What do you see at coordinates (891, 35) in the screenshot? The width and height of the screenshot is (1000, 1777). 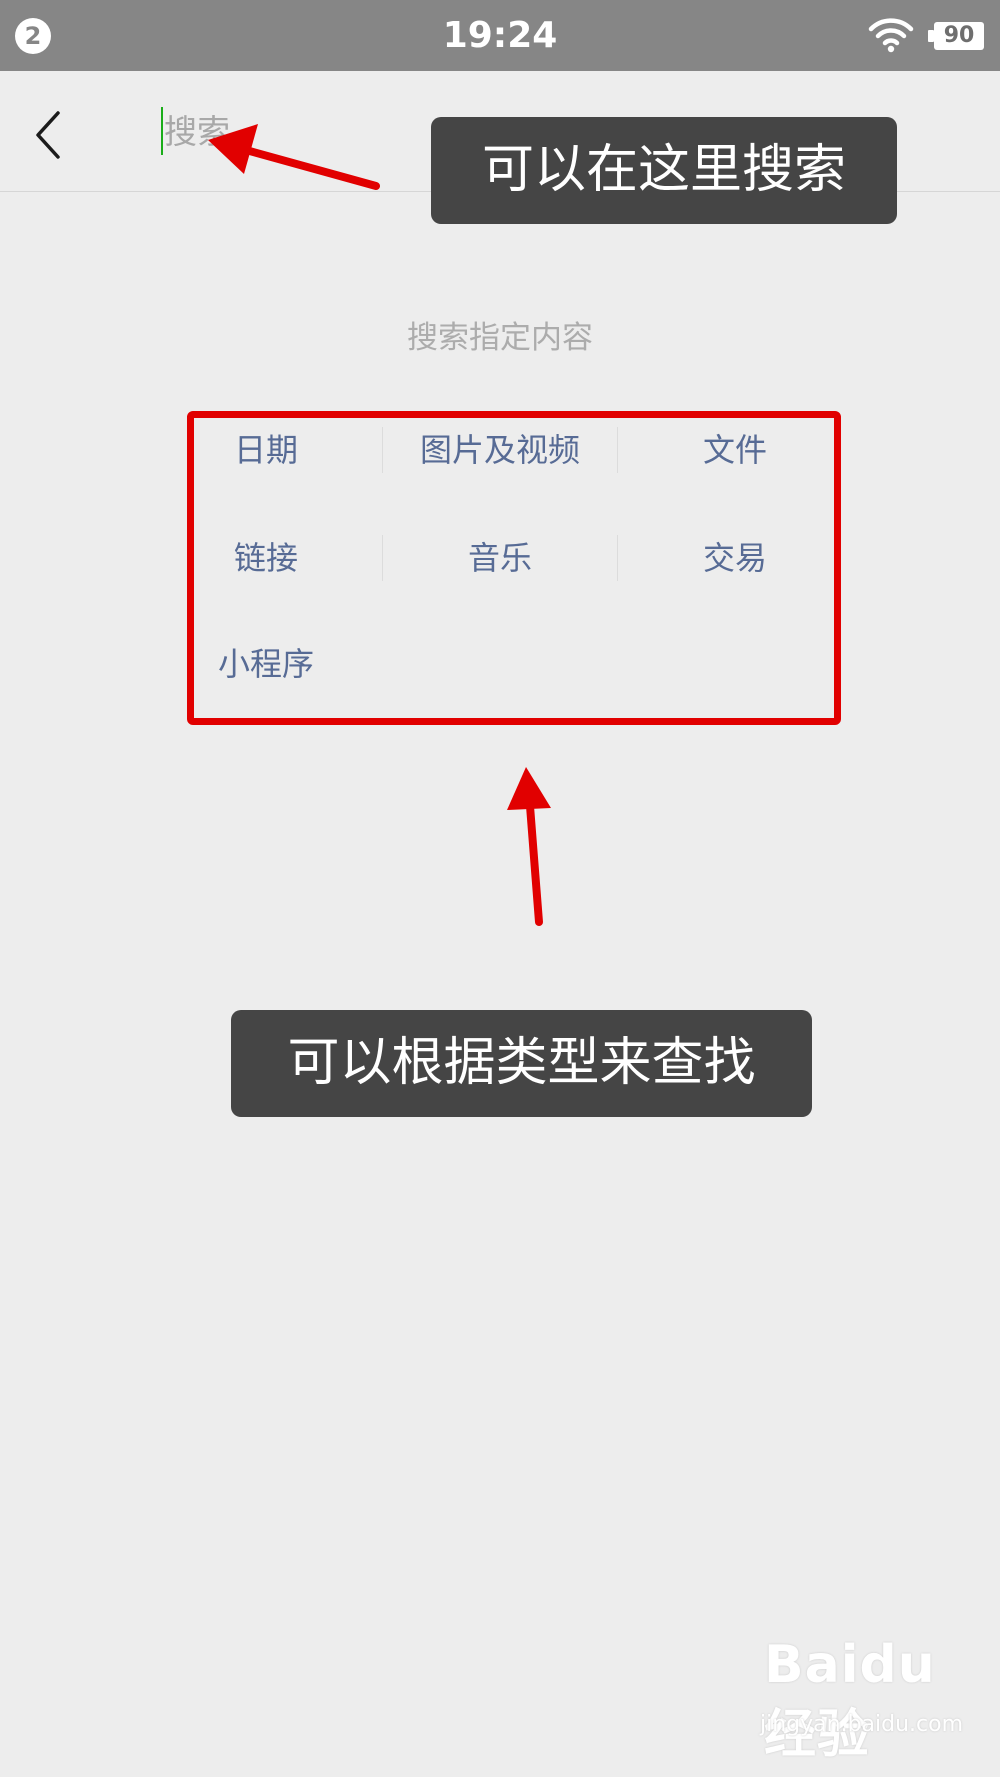 I see `wifi-icon` at bounding box center [891, 35].